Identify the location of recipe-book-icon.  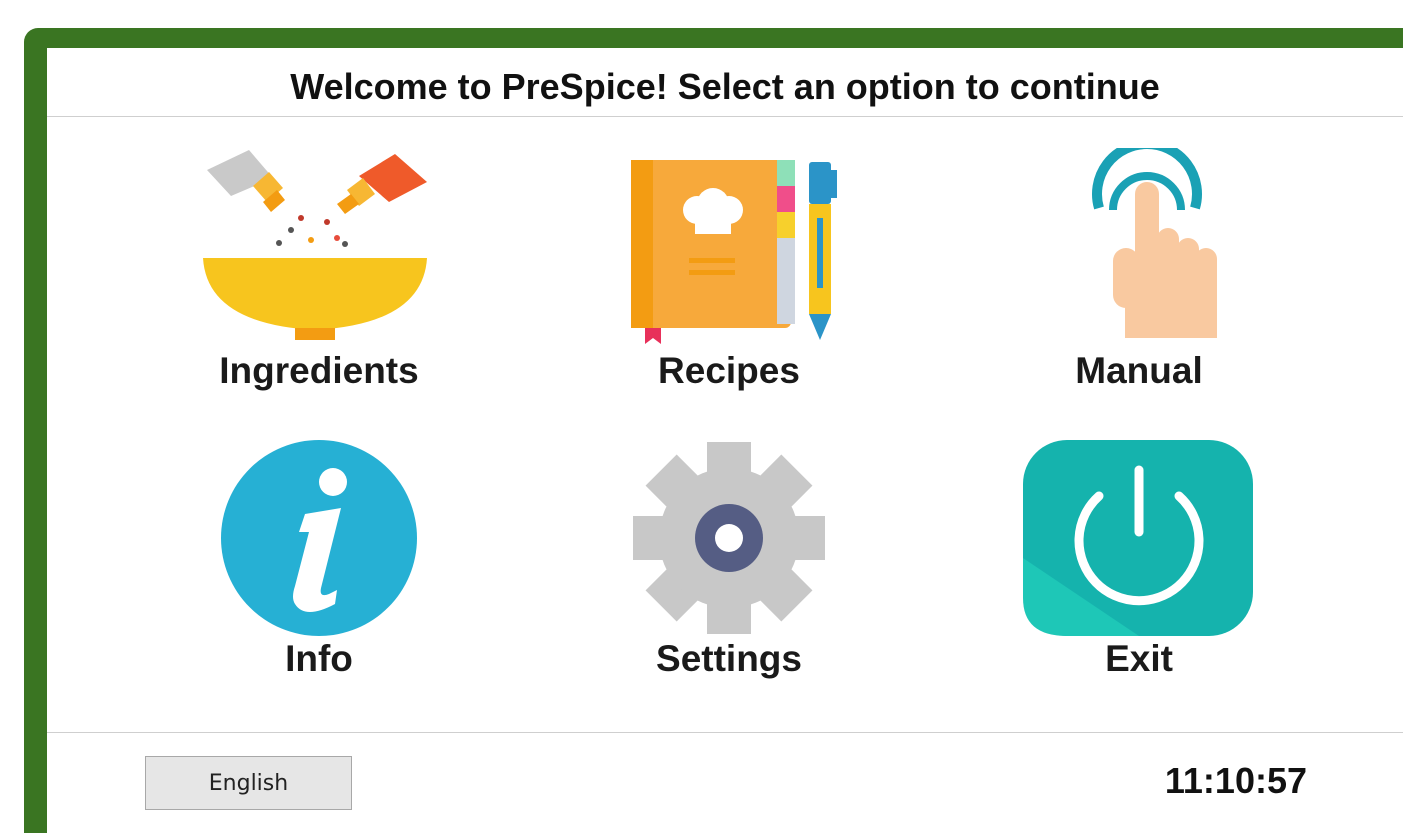
(734, 252).